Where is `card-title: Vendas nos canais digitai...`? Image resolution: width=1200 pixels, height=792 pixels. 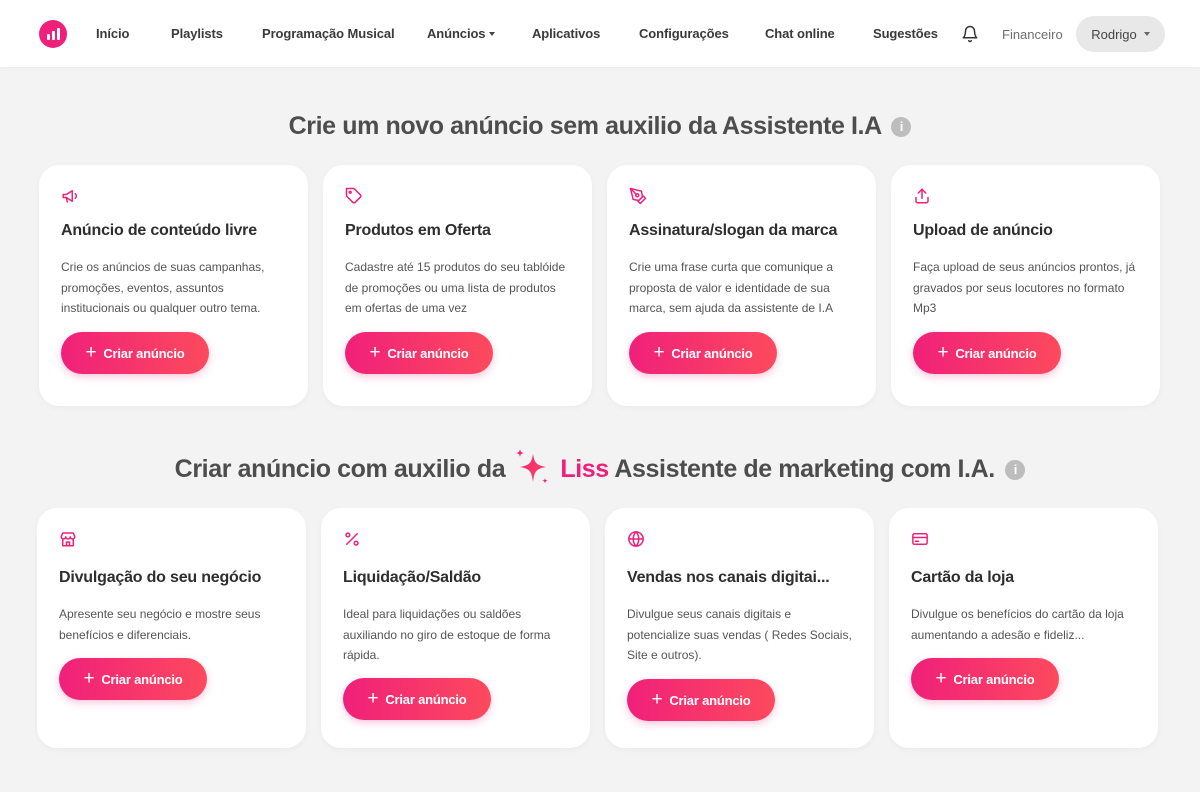 card-title: Vendas nos canais digitai... is located at coordinates (728, 577).